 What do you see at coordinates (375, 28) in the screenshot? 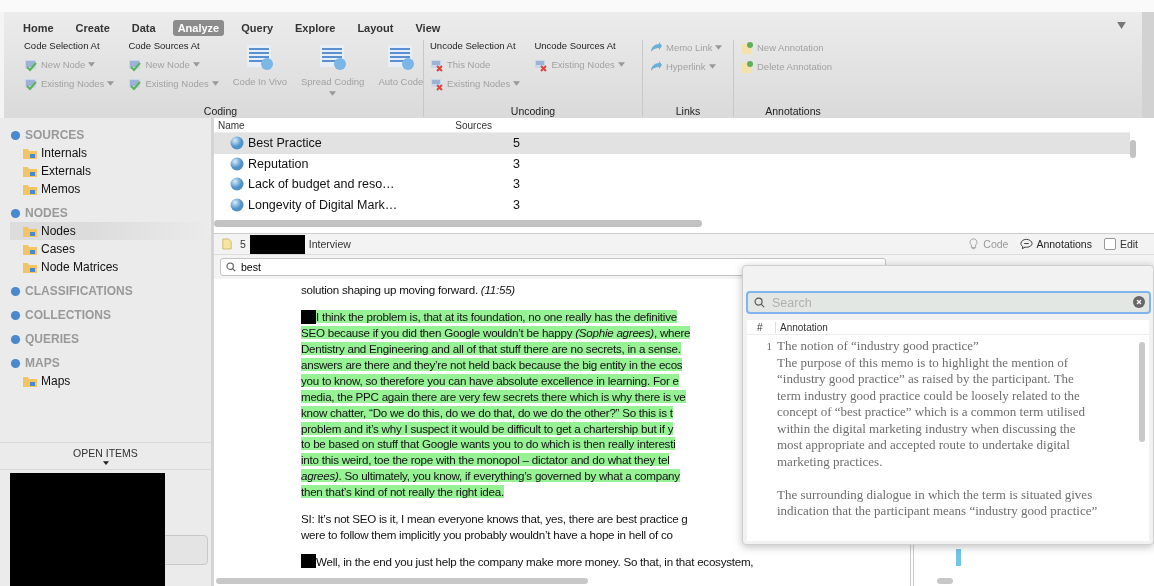
I see `ribbon-tab: Layout` at bounding box center [375, 28].